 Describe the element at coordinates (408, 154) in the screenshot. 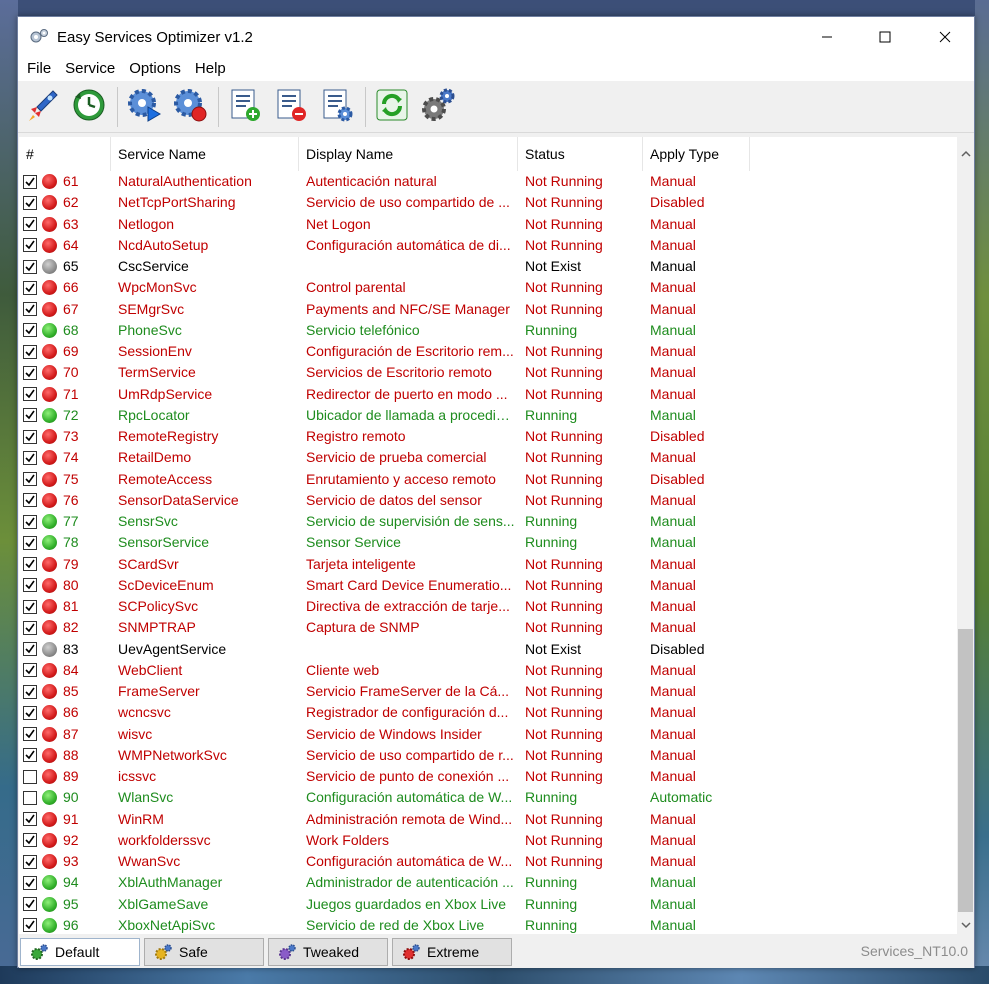

I see `column-header-display-name: Display Name` at that location.